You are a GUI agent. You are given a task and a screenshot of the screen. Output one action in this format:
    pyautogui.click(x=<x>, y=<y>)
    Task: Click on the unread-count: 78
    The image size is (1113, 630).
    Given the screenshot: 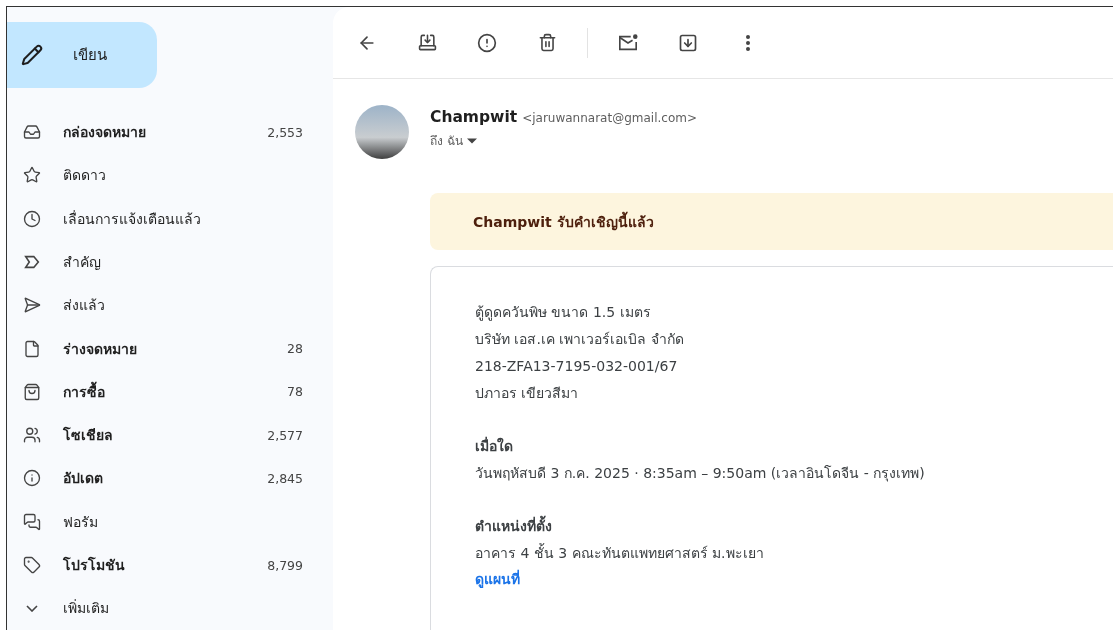 What is the action you would take?
    pyautogui.click(x=295, y=392)
    